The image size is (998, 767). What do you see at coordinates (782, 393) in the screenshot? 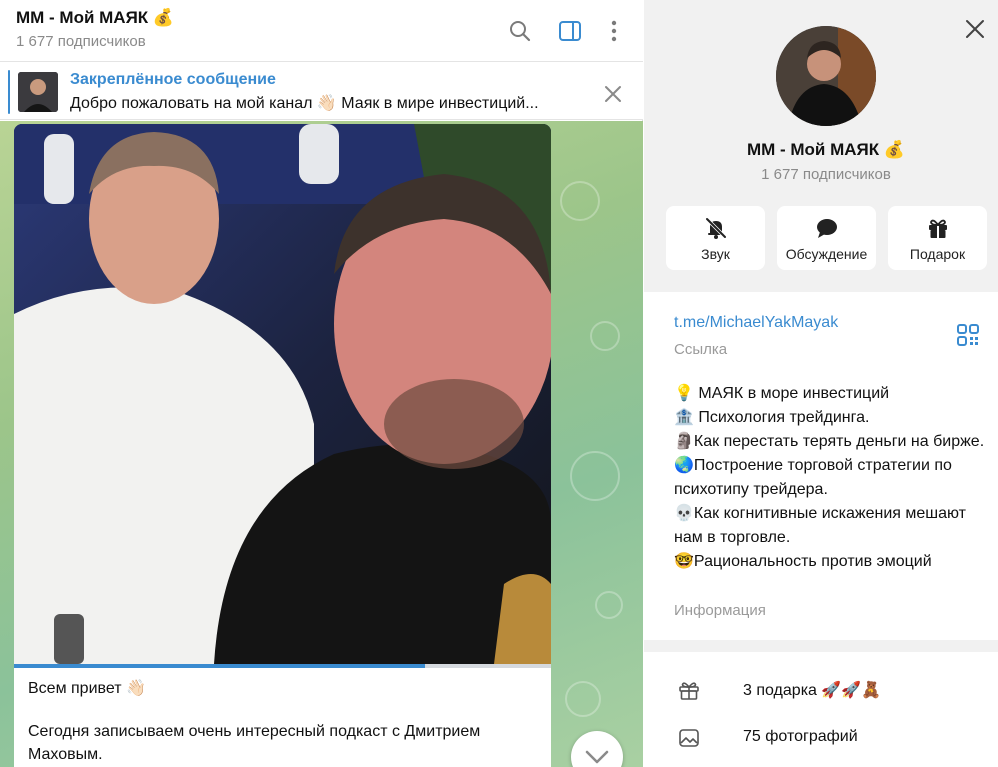
I see `description-line: 💡 МАЯК в море инвестиций` at bounding box center [782, 393].